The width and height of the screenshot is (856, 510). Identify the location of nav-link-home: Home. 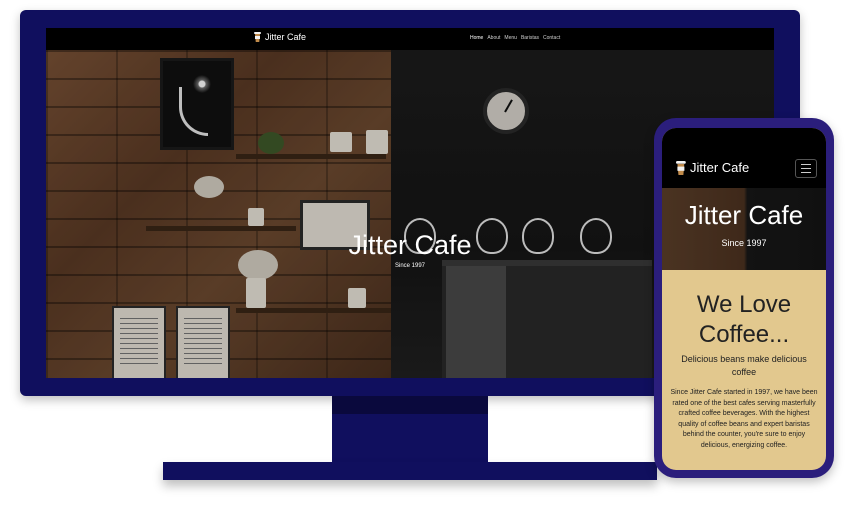
(476, 38).